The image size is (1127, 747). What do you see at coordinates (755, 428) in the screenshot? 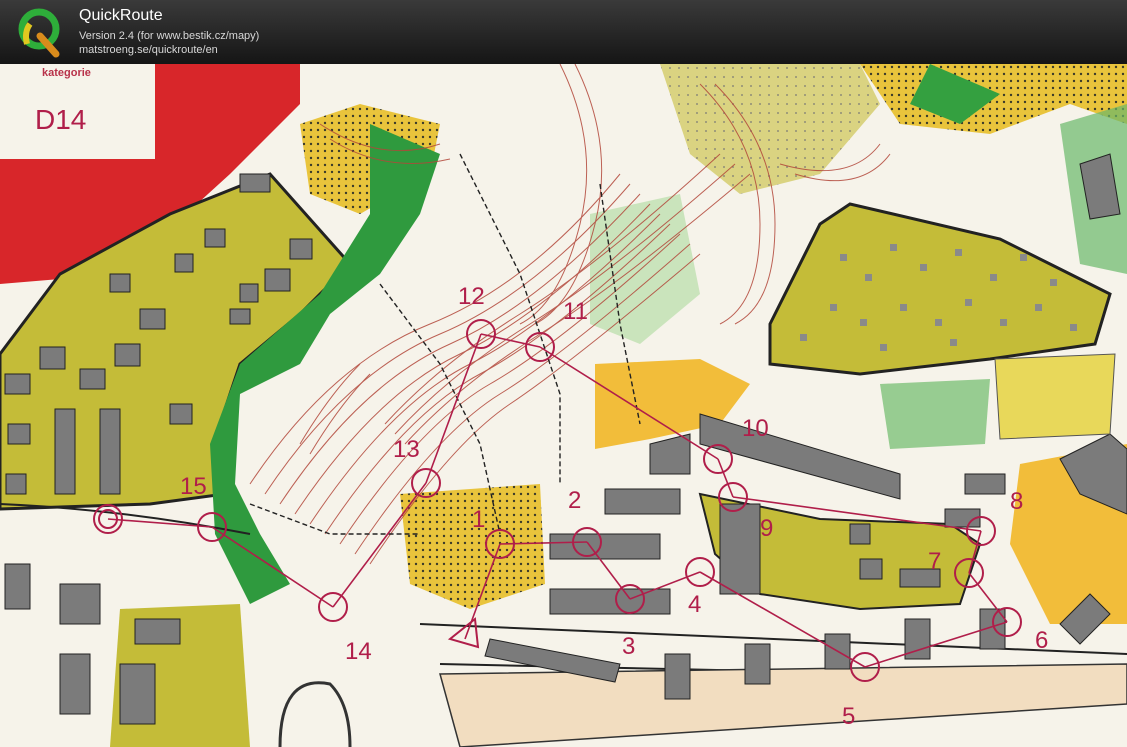
I see `control-10-number: 10` at bounding box center [755, 428].